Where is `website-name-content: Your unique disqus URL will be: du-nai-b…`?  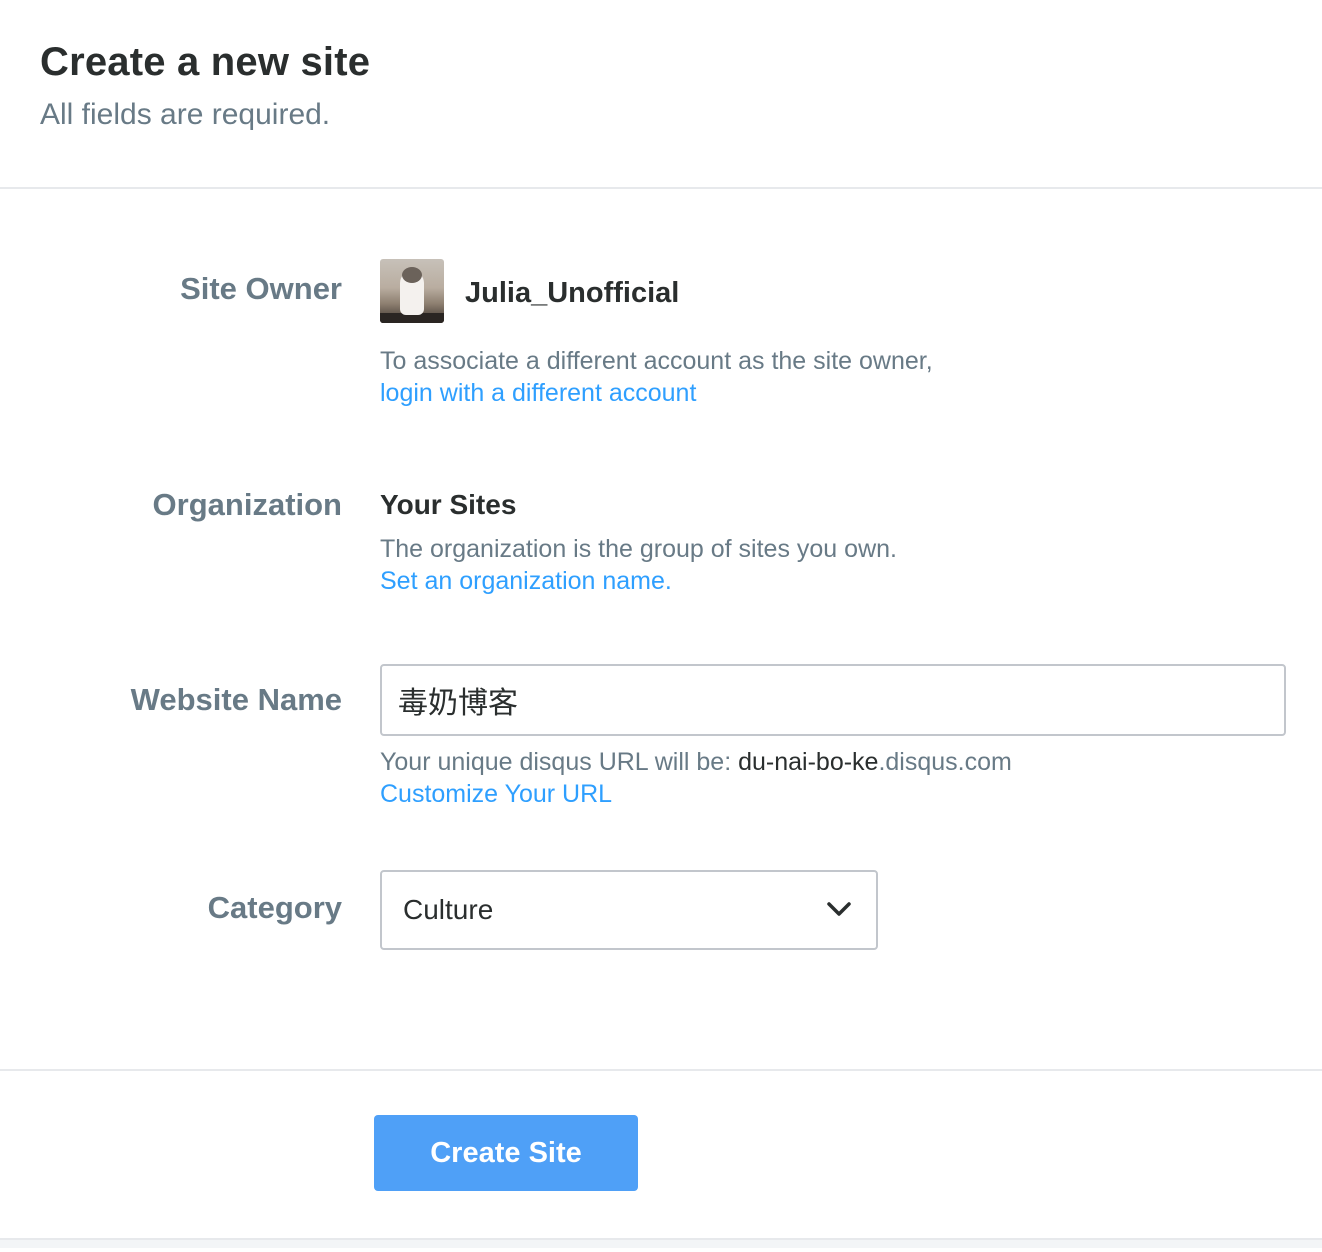
website-name-content: Your unique disqus URL will be: du-nai-b… is located at coordinates (833, 737).